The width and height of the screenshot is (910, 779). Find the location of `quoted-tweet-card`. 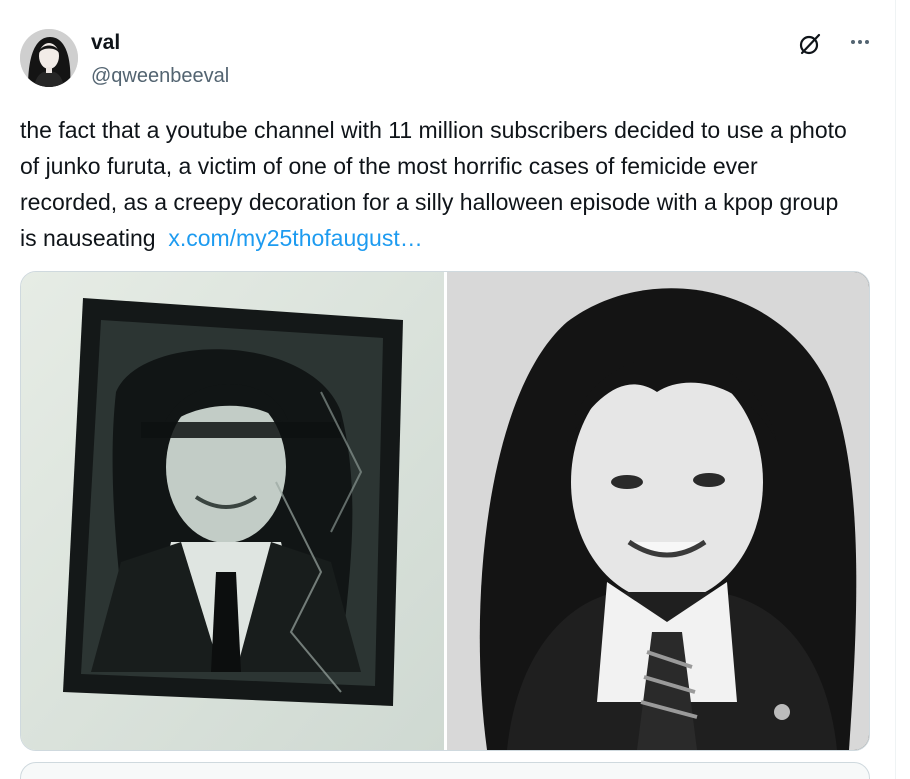

quoted-tweet-card is located at coordinates (445, 770).